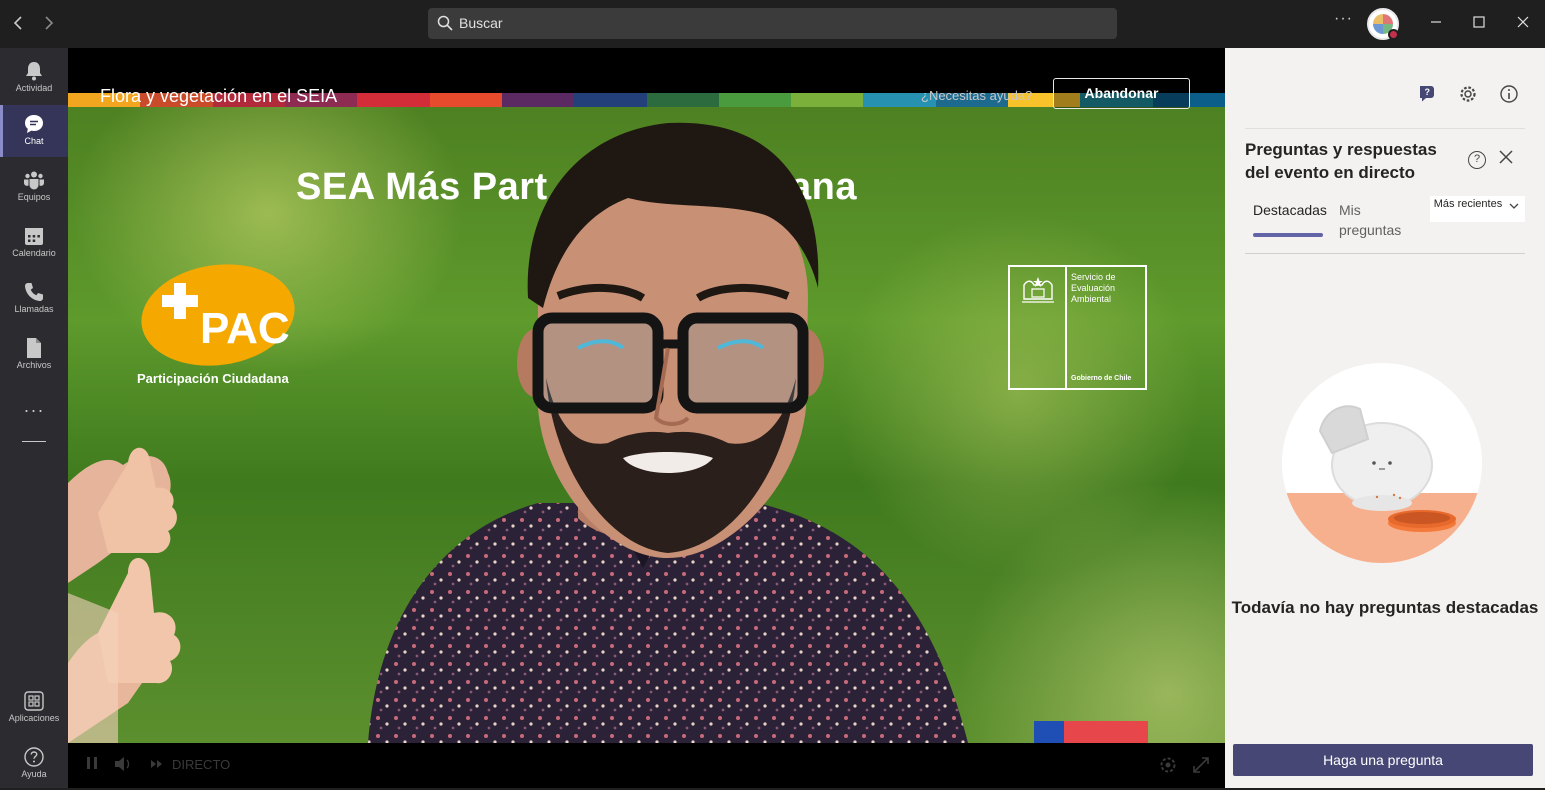 Image resolution: width=1545 pixels, height=790 pixels. I want to click on rail-item-label: Calendario, so click(34, 253).